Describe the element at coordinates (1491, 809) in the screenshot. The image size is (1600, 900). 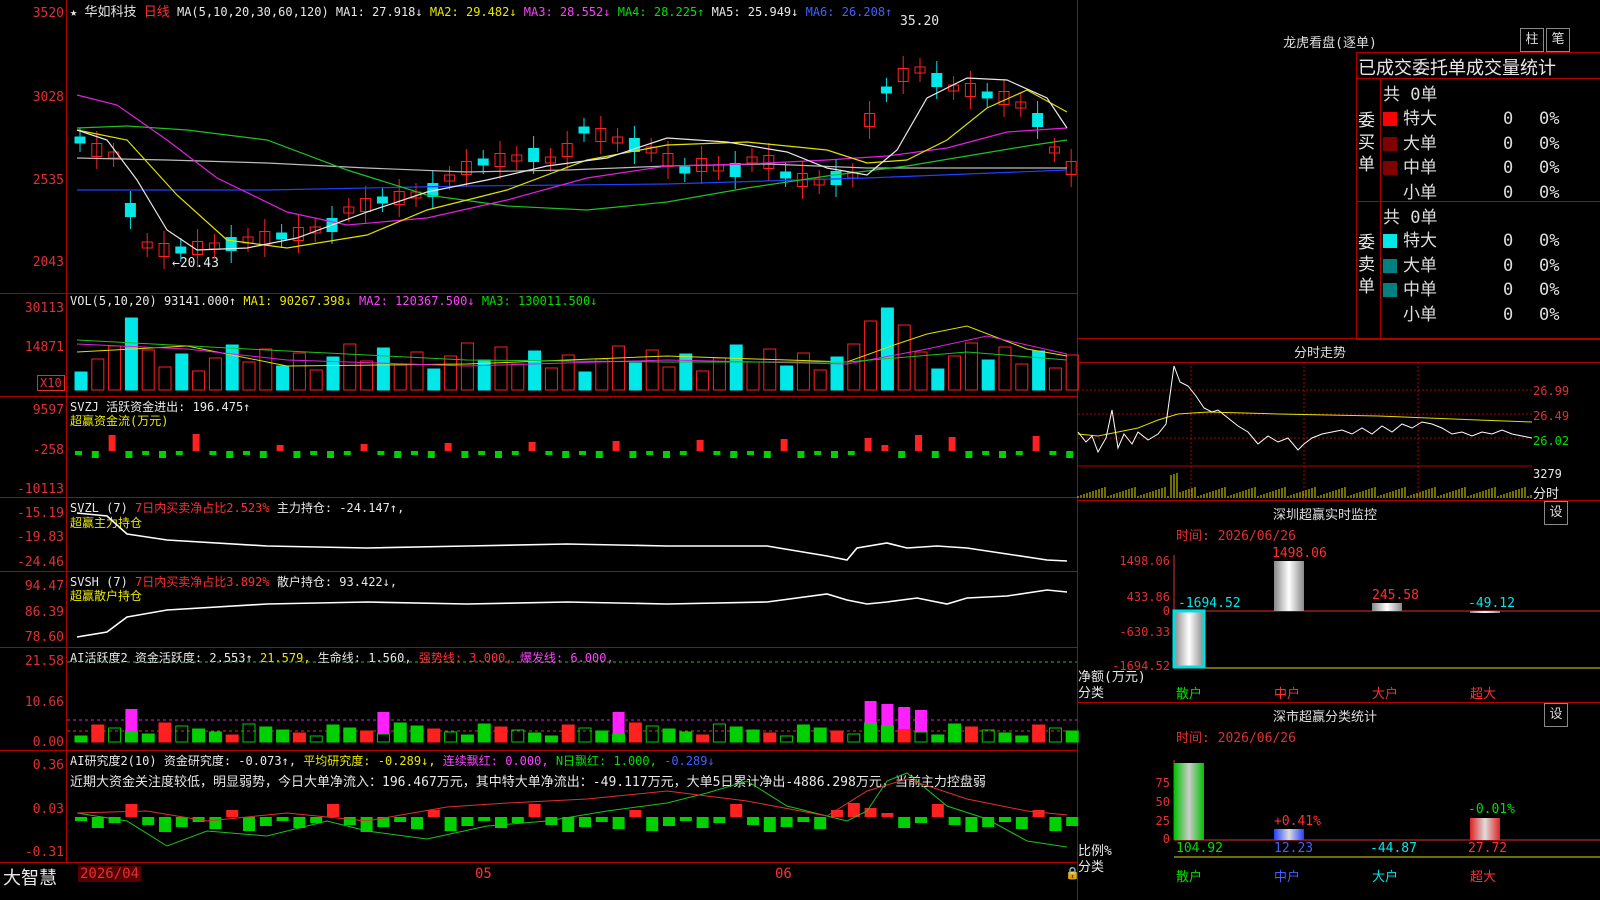
I see `ss-bar-pct: -0.01%` at that location.